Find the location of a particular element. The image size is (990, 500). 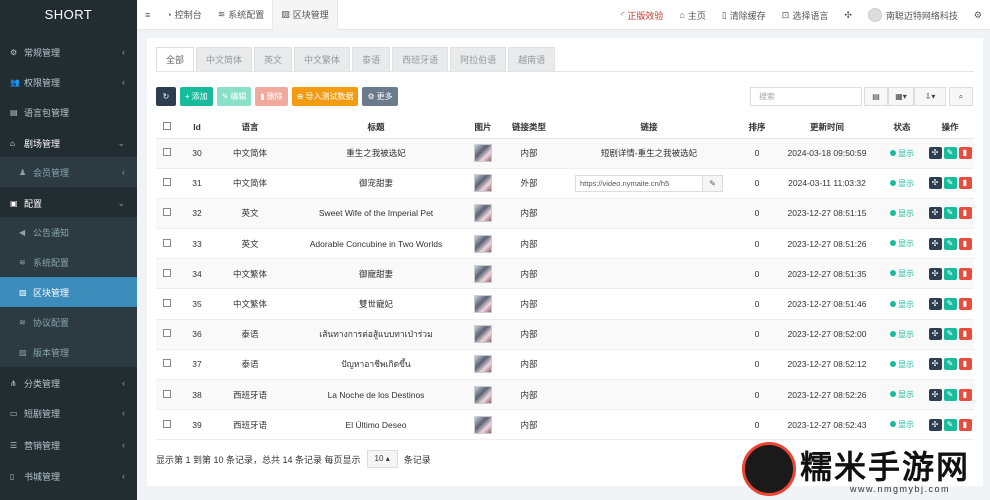

sidebar-item: ≋ 协议配置 is located at coordinates (68, 322).